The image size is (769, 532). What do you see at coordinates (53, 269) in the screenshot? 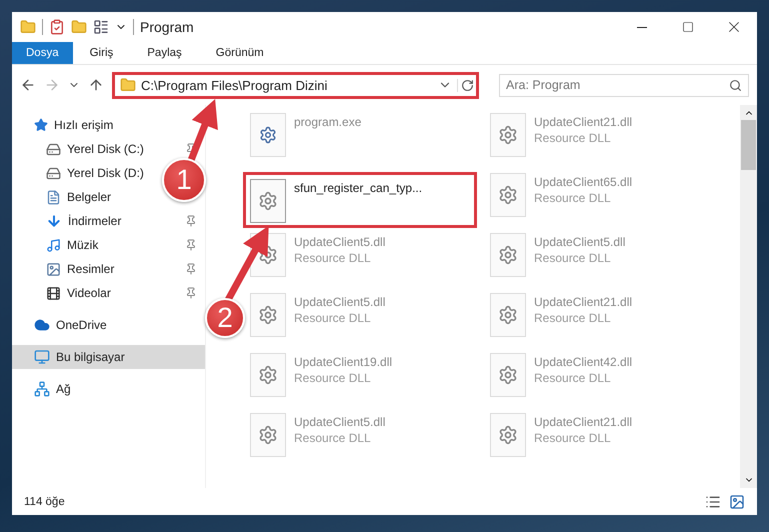
I see `picture-icon` at bounding box center [53, 269].